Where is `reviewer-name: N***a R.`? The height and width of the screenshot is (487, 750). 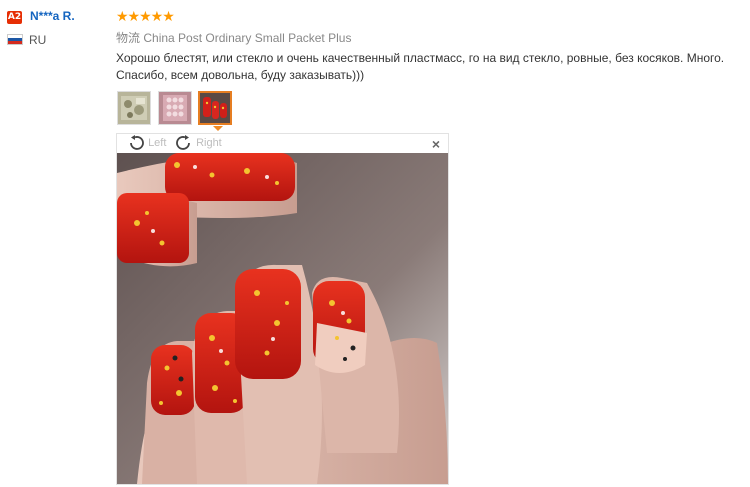
reviewer-name: N***a R. is located at coordinates (52, 16).